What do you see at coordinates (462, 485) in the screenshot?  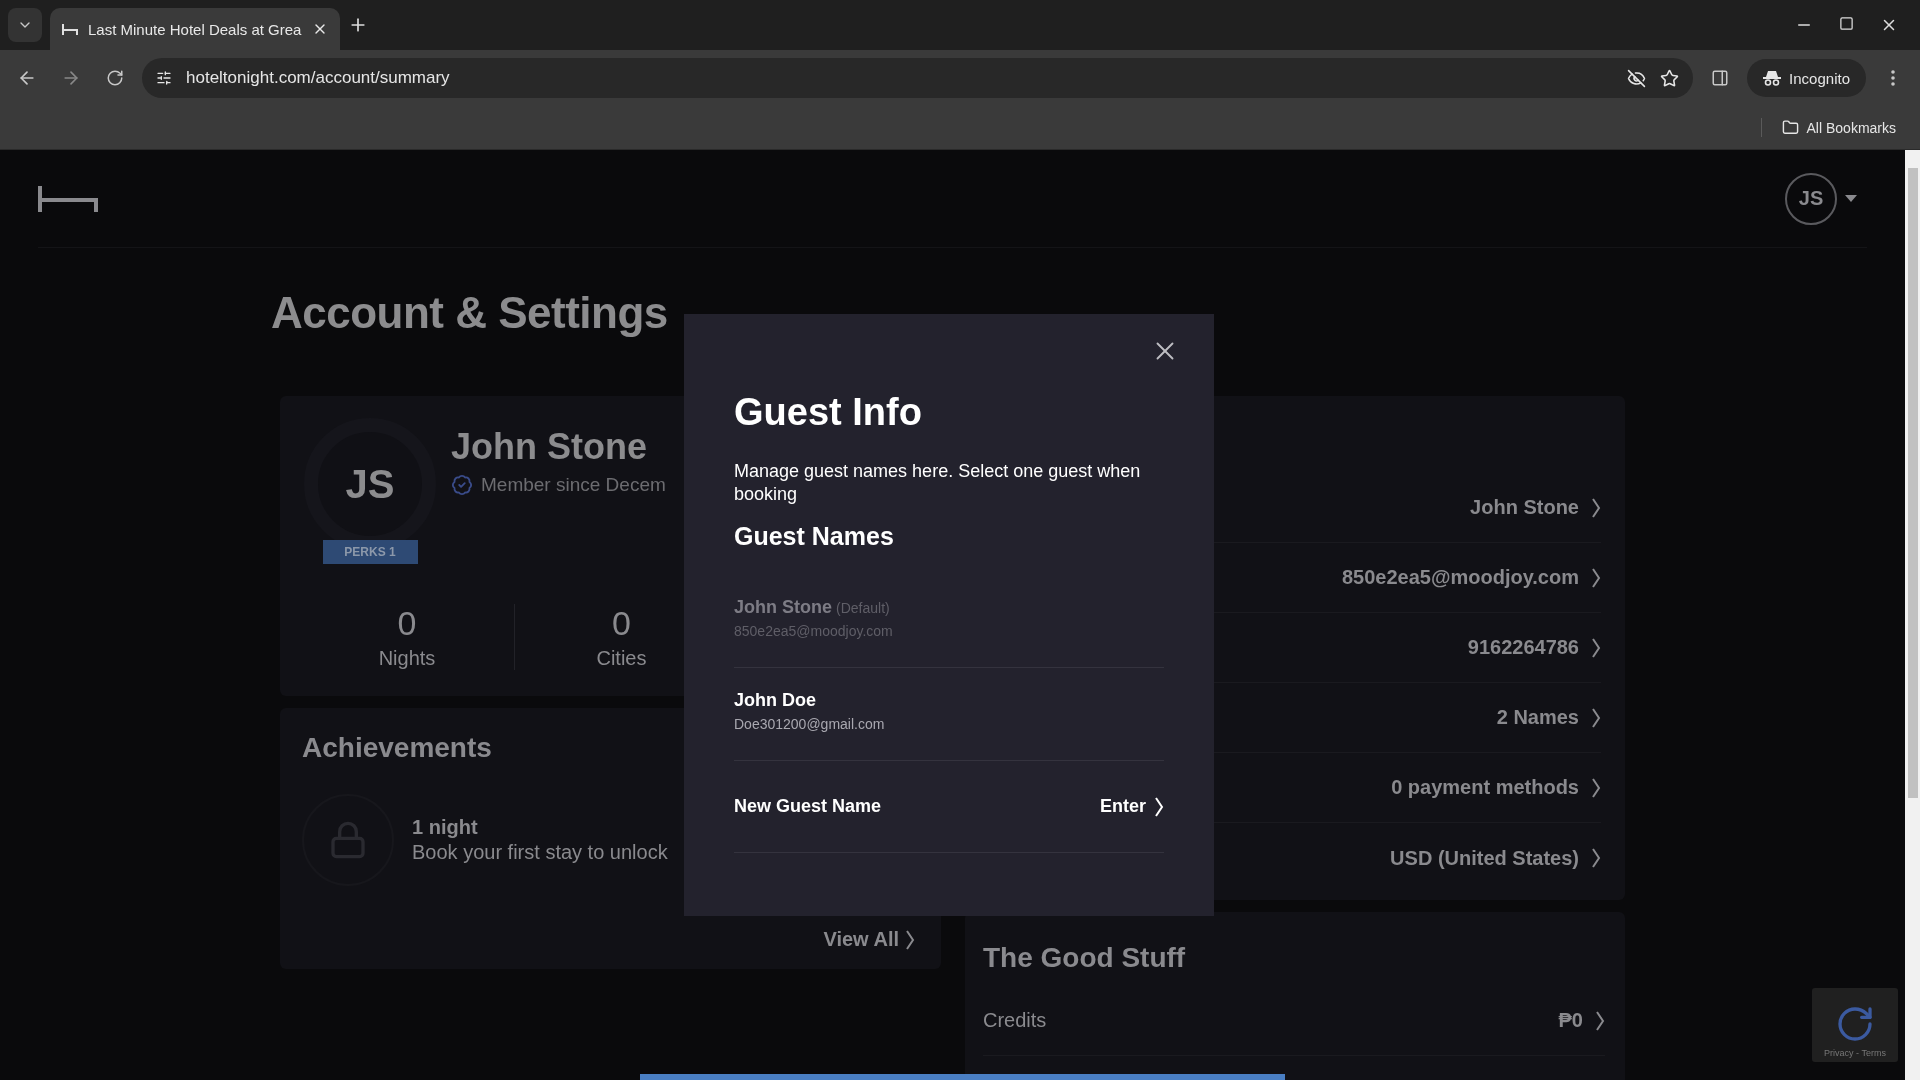 I see `verified-icon` at bounding box center [462, 485].